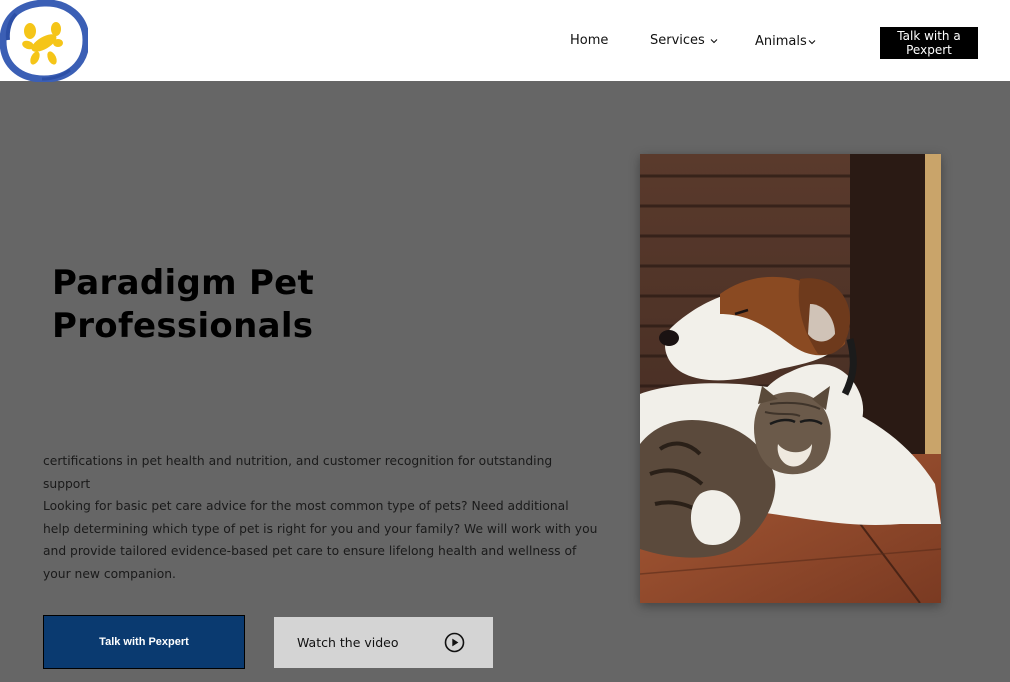  What do you see at coordinates (454, 642) in the screenshot?
I see `play-circle-icon` at bounding box center [454, 642].